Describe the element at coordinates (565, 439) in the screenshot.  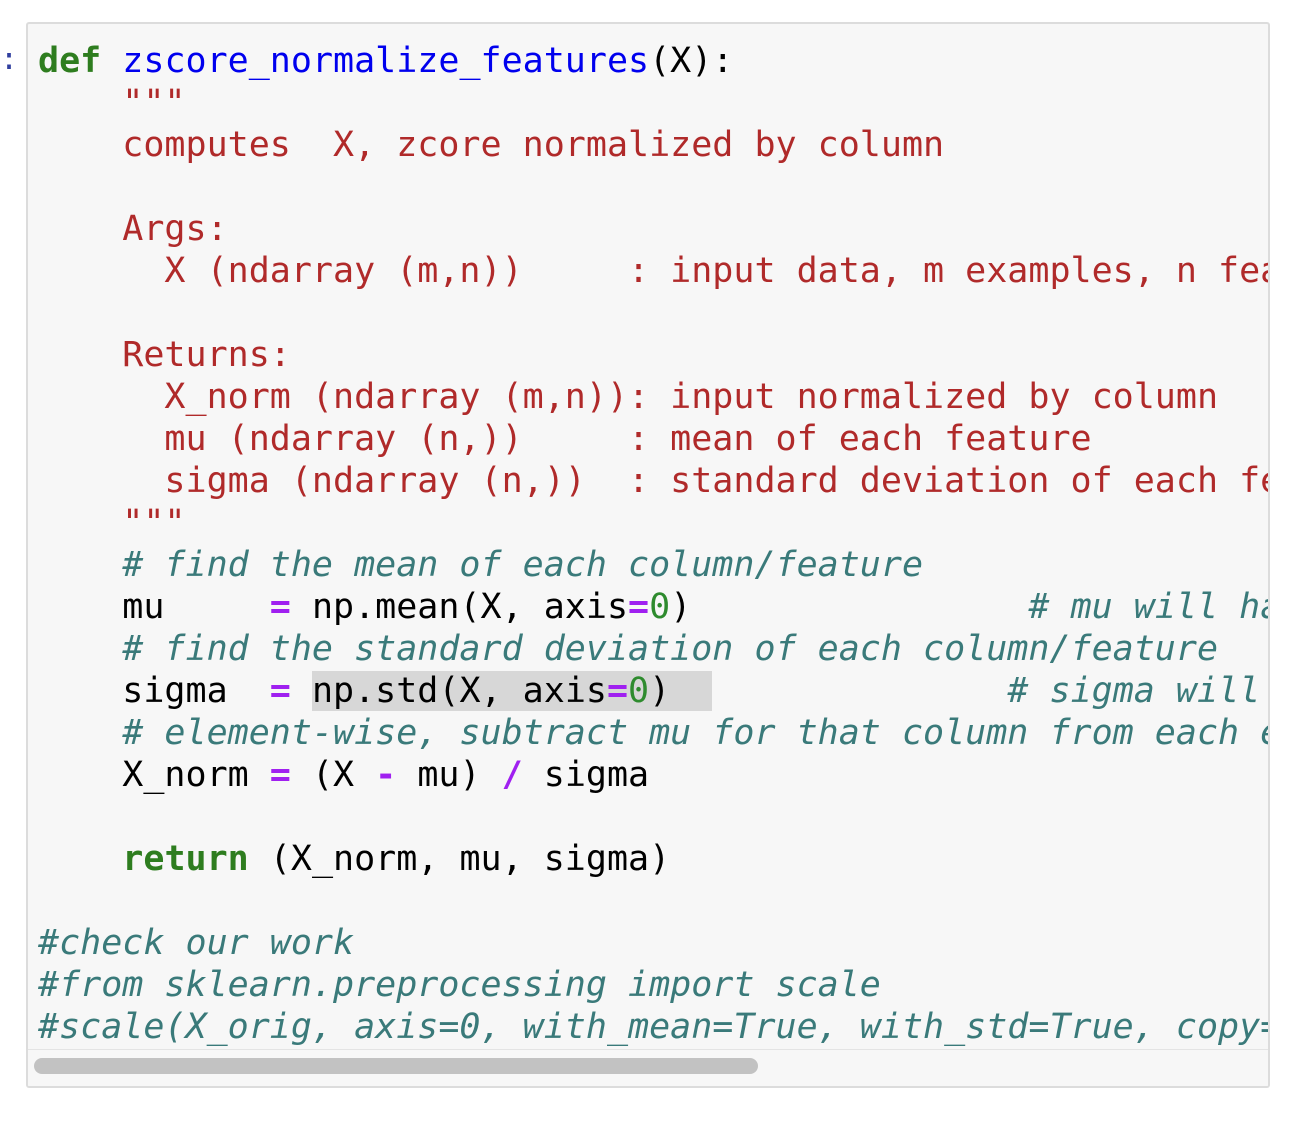
I see `code-token: mu (ndarray (n,)) : mean of each feature` at that location.